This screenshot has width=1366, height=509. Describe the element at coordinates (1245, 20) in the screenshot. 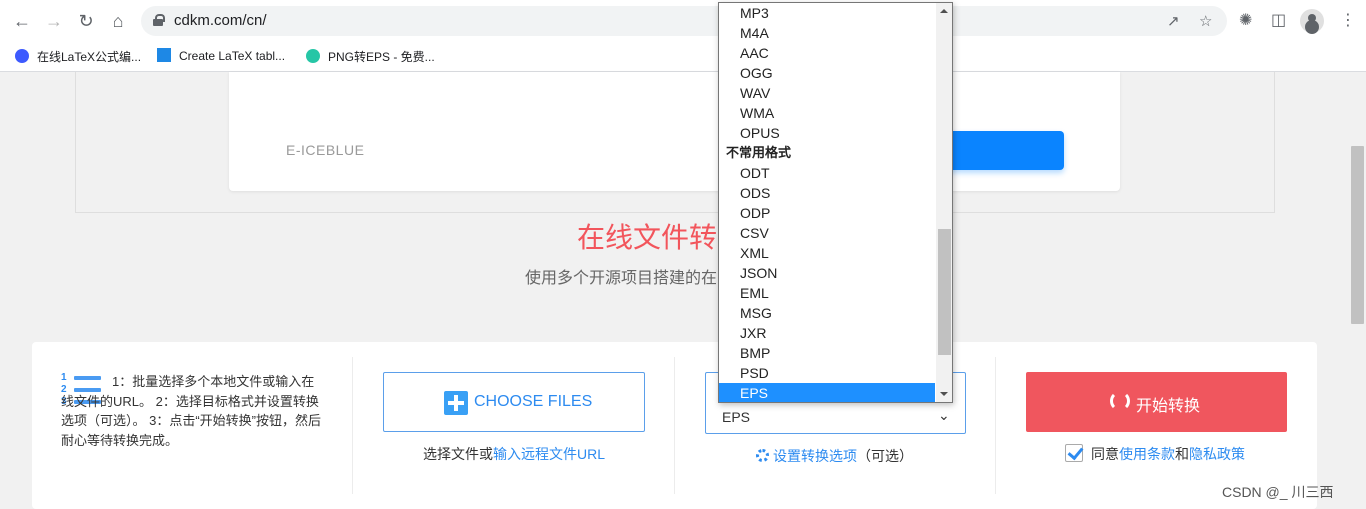

I see `extensions-icon: ✺` at that location.